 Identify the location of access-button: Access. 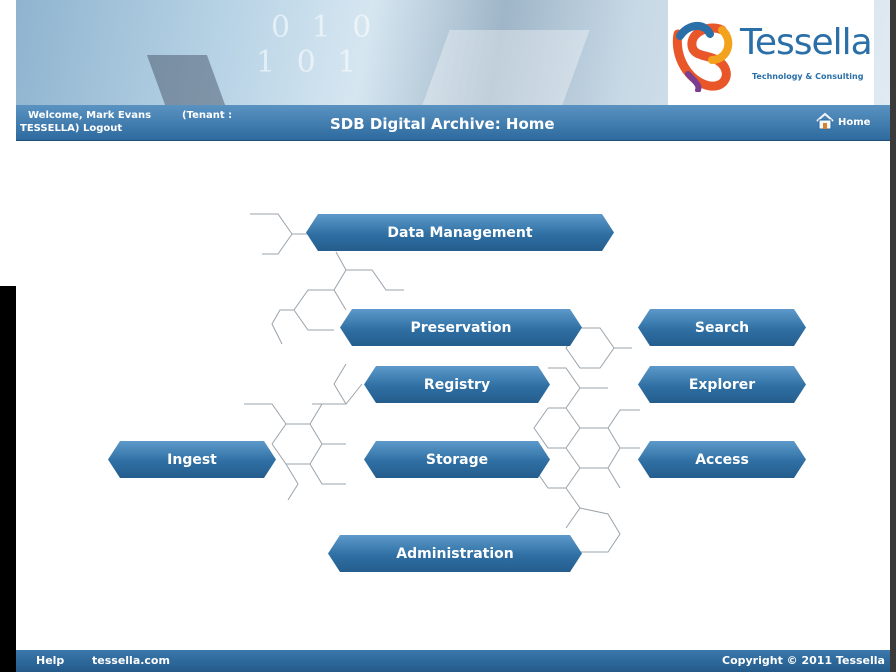
(722, 459).